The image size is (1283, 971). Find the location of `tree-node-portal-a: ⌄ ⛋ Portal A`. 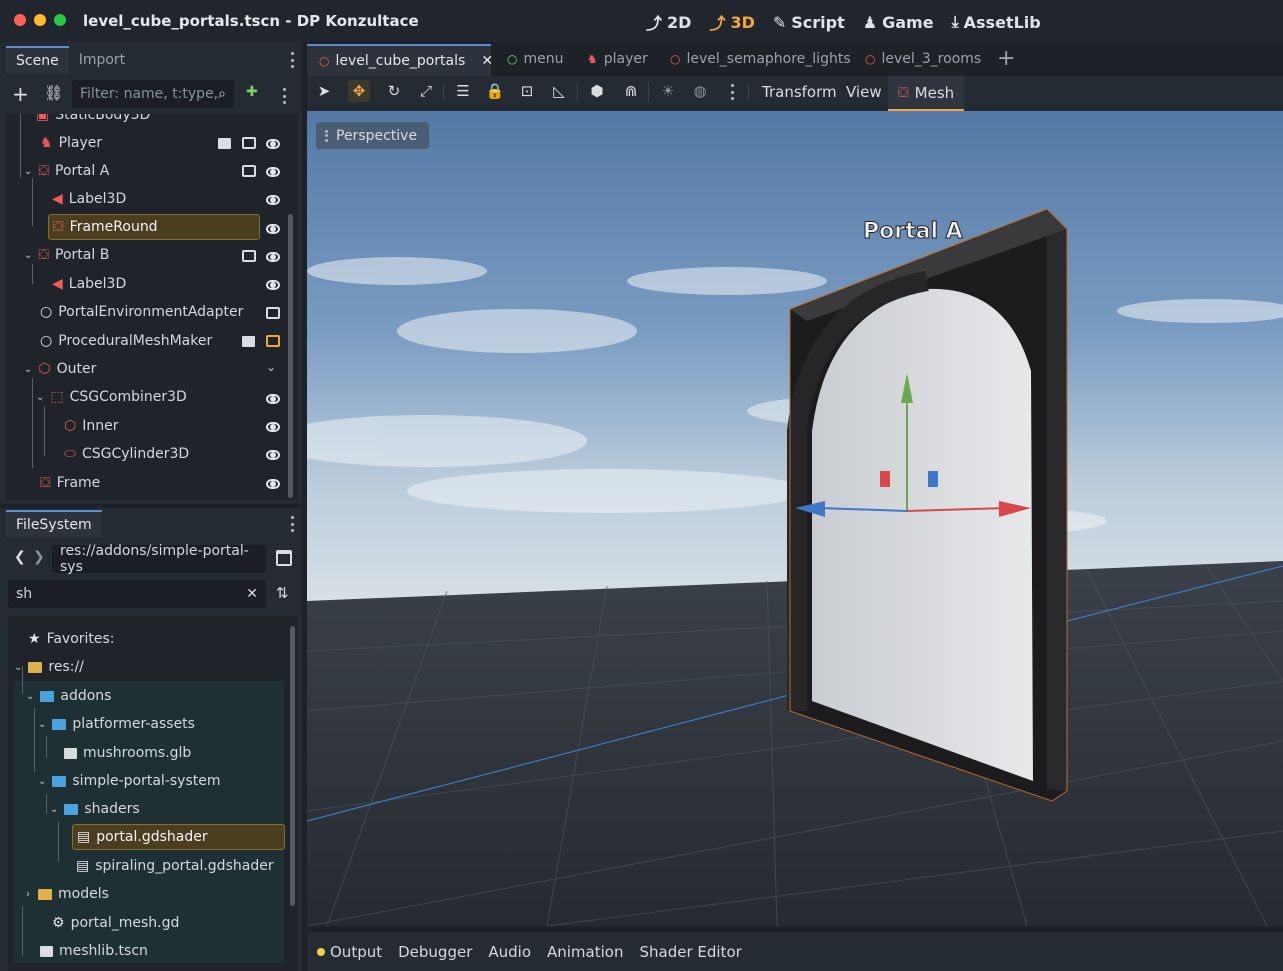

tree-node-portal-a: ⌄ ⛋ Portal A is located at coordinates (66, 171).